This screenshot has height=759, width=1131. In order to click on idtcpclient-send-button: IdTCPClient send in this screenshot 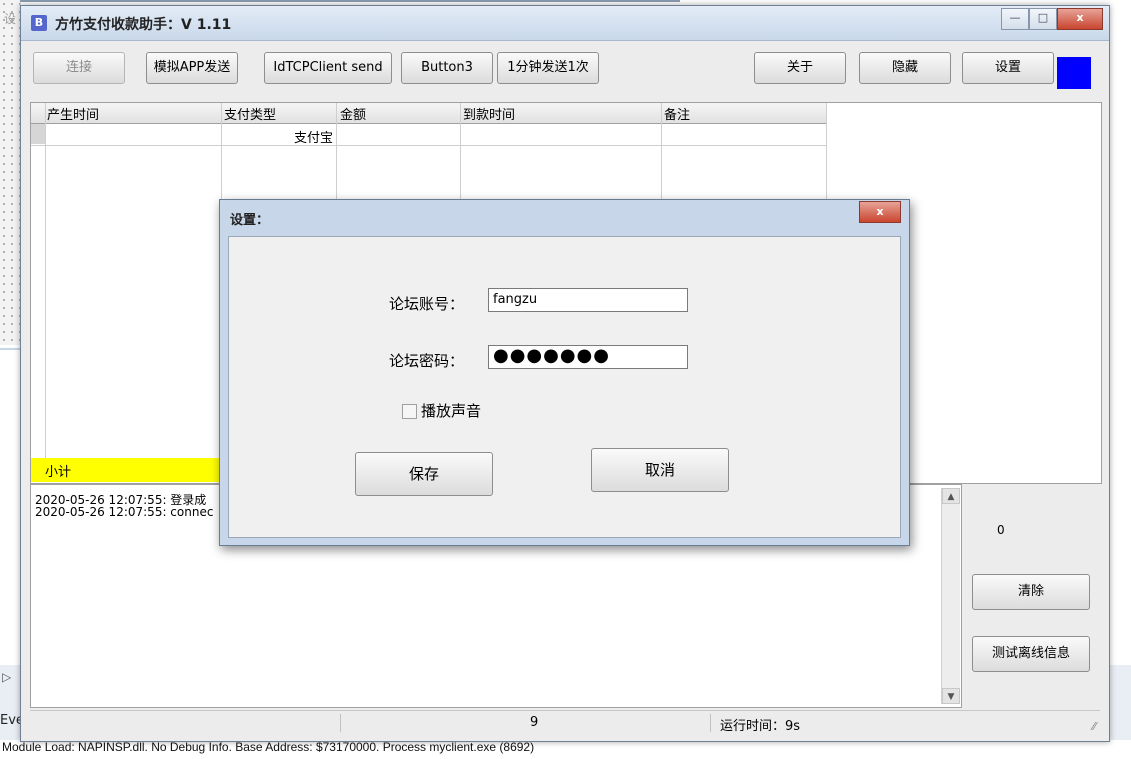, I will do `click(328, 68)`.